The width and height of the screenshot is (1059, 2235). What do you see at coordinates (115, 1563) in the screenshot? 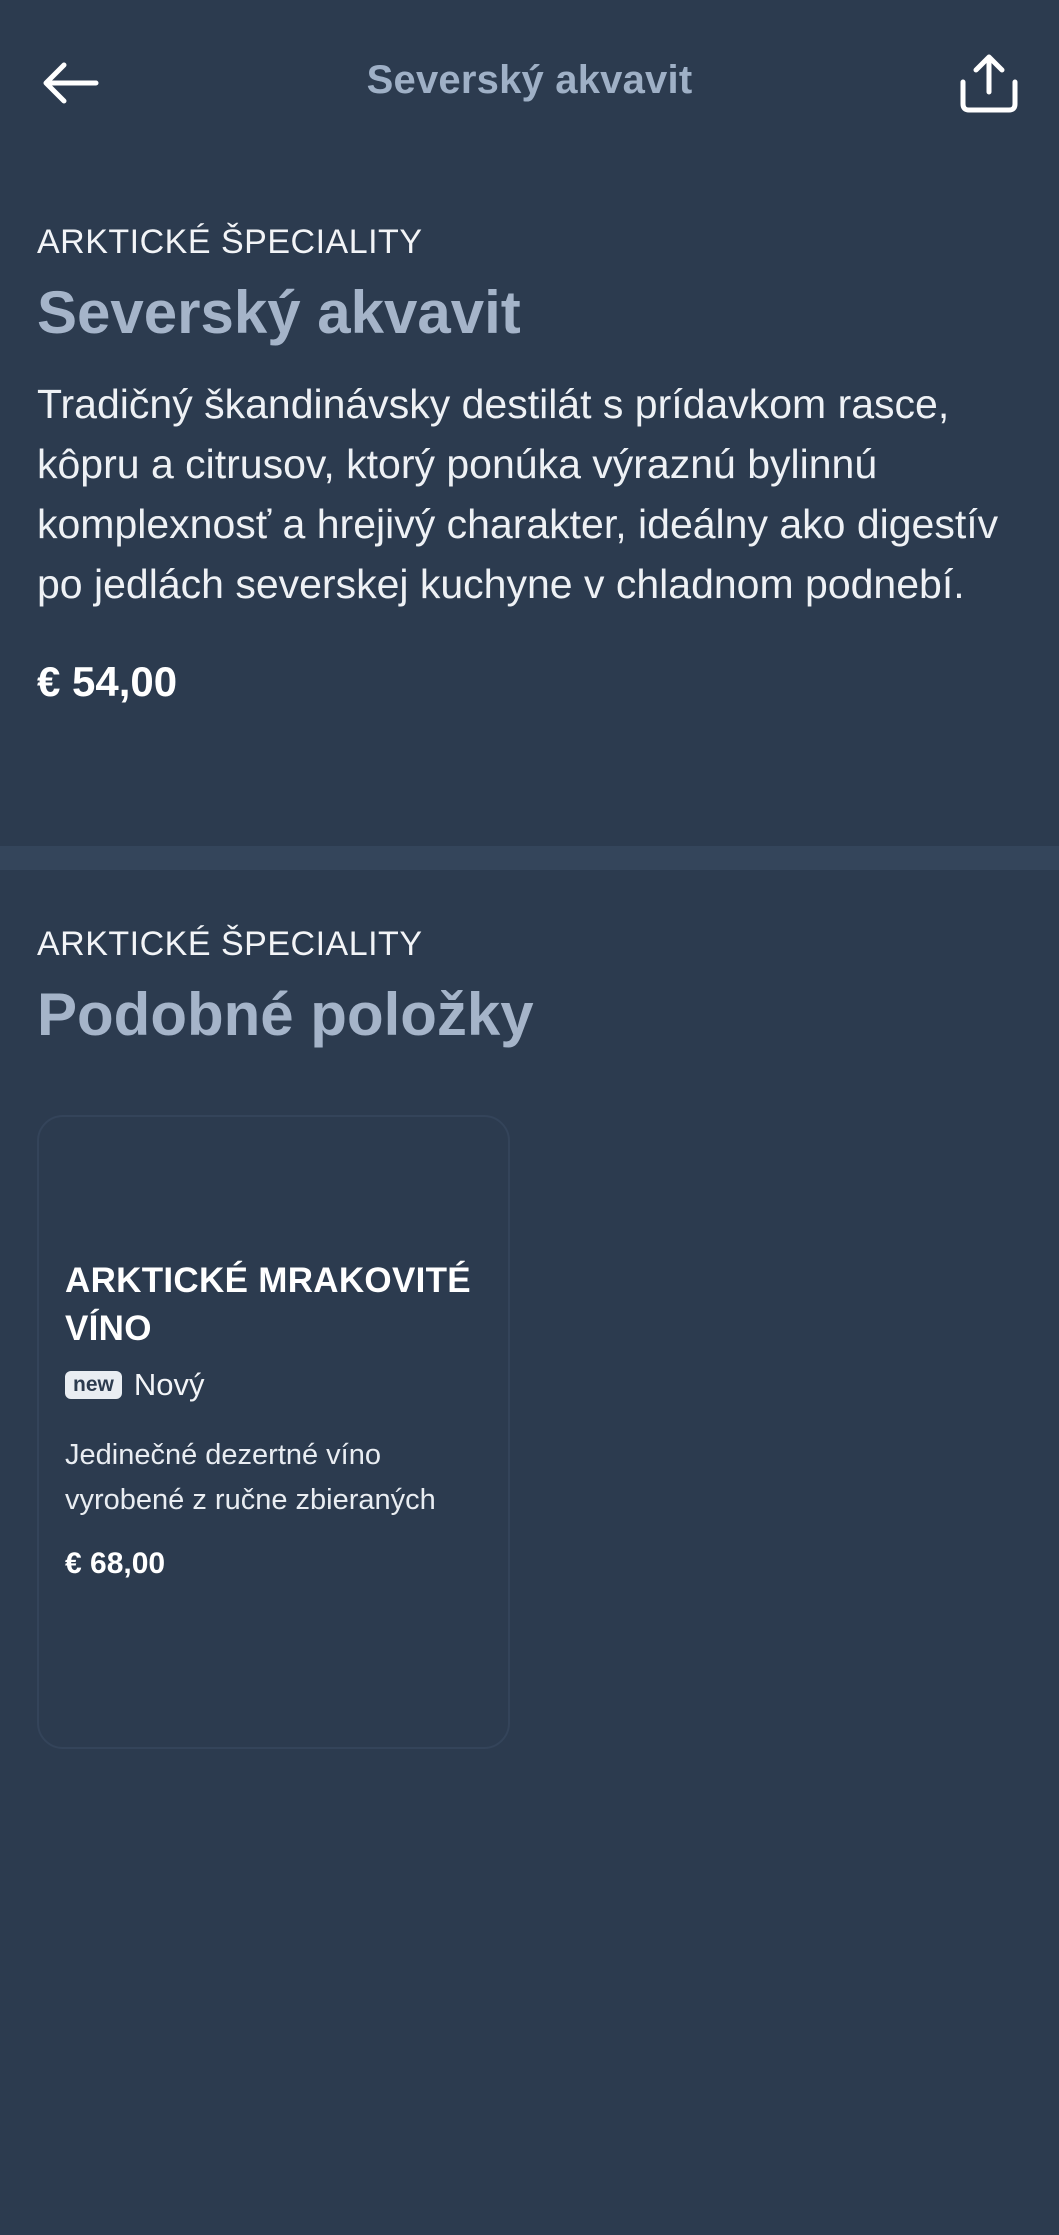
I see `similar-item-price: € 68,00` at bounding box center [115, 1563].